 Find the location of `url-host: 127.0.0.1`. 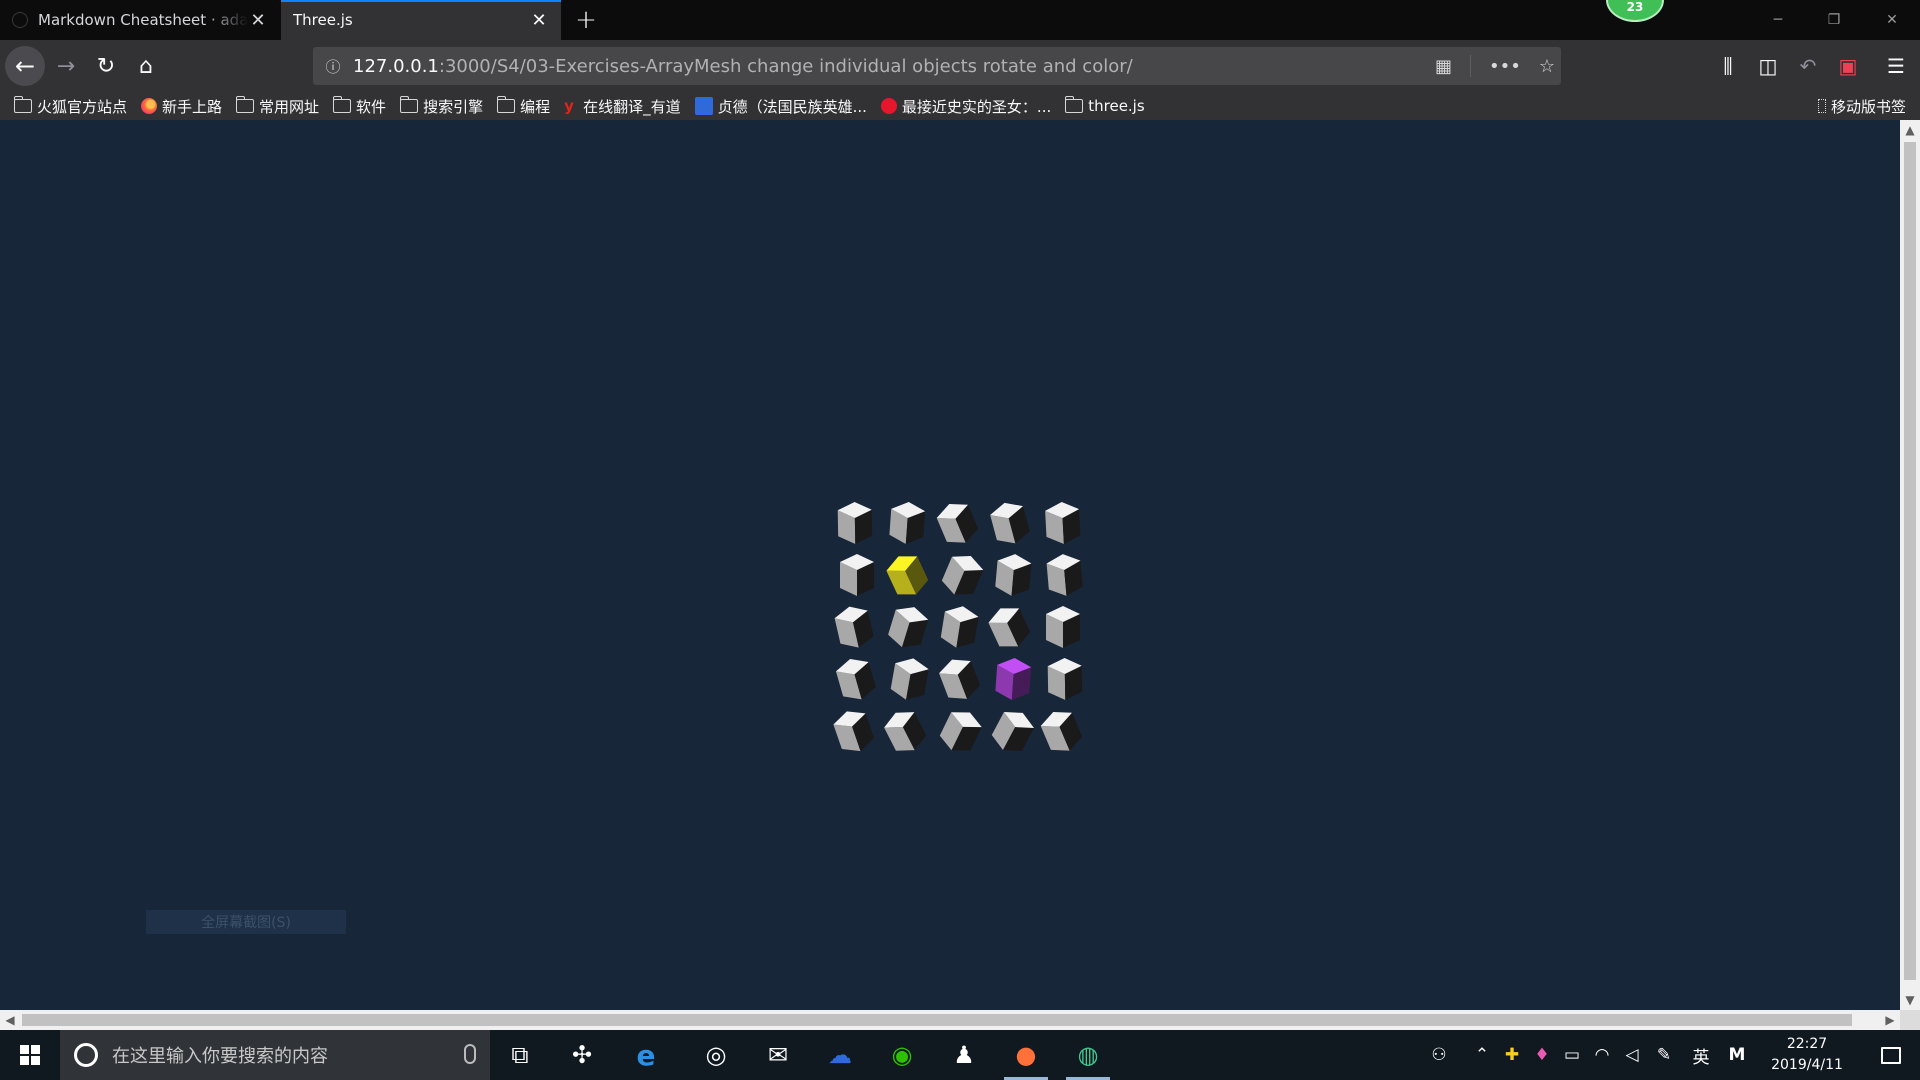

url-host: 127.0.0.1 is located at coordinates (396, 66).